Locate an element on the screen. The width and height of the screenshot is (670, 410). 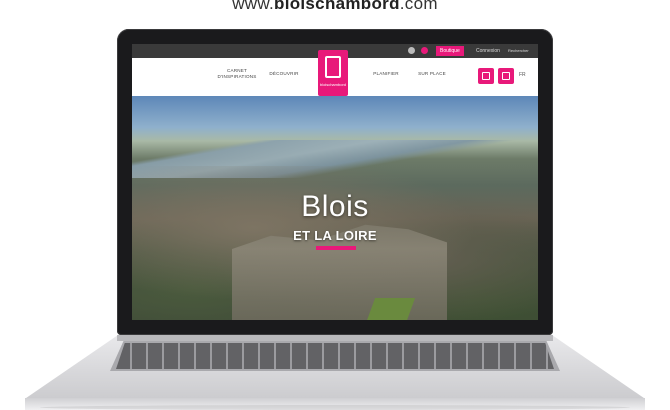
nav-item-discover: DÉCOUVRIR is located at coordinates (284, 74).